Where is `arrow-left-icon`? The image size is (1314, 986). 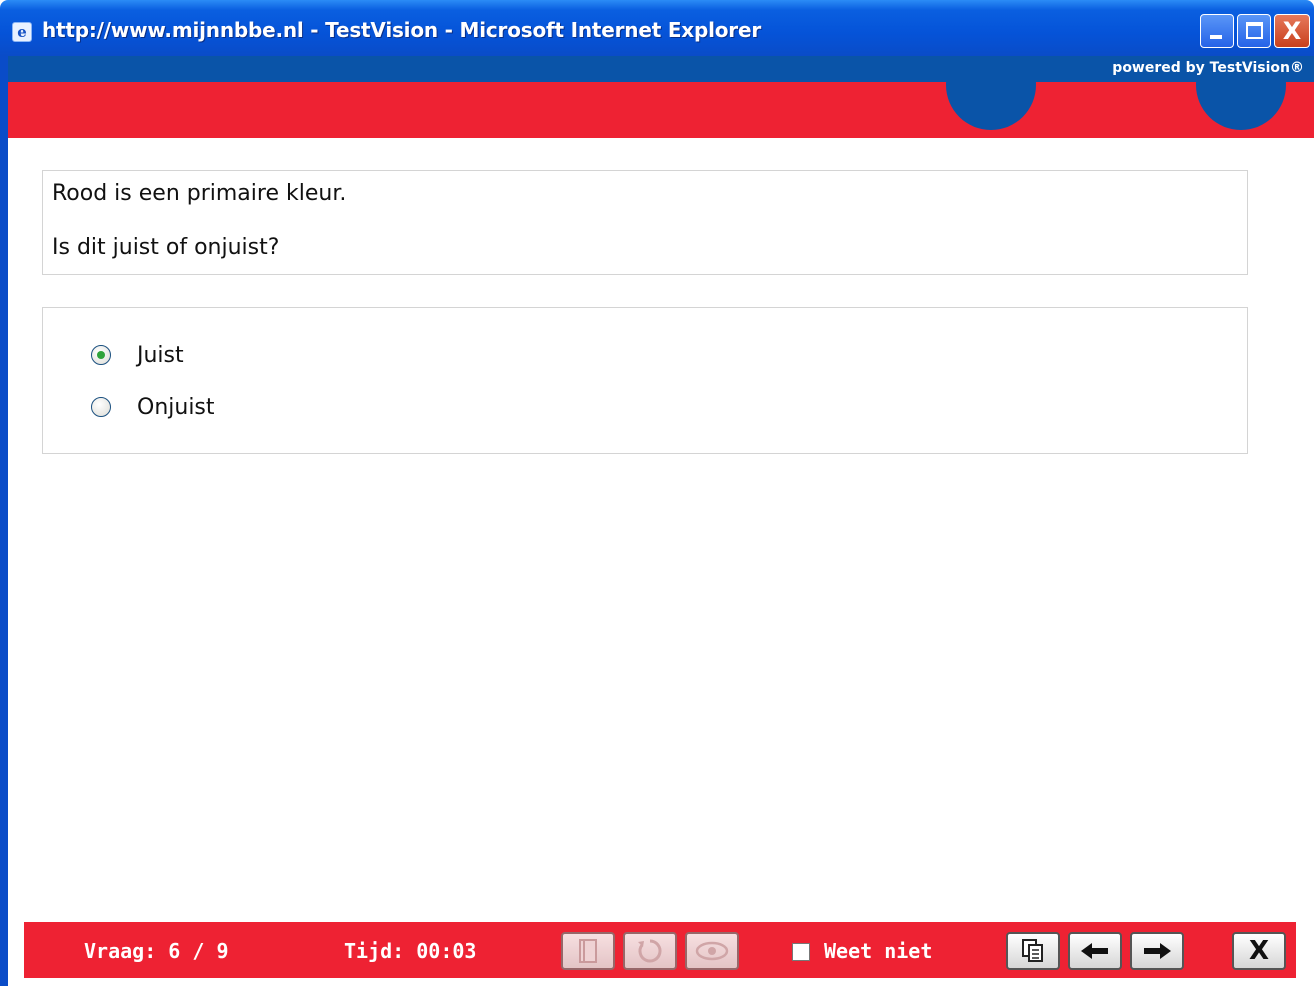
arrow-left-icon is located at coordinates (1094, 951).